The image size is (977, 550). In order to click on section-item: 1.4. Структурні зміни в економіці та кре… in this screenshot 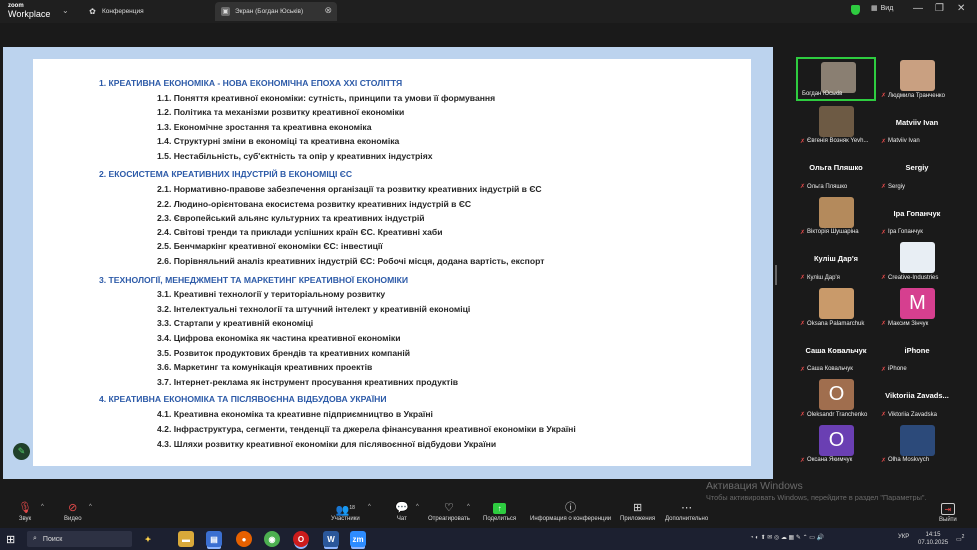, I will do `click(278, 141)`.